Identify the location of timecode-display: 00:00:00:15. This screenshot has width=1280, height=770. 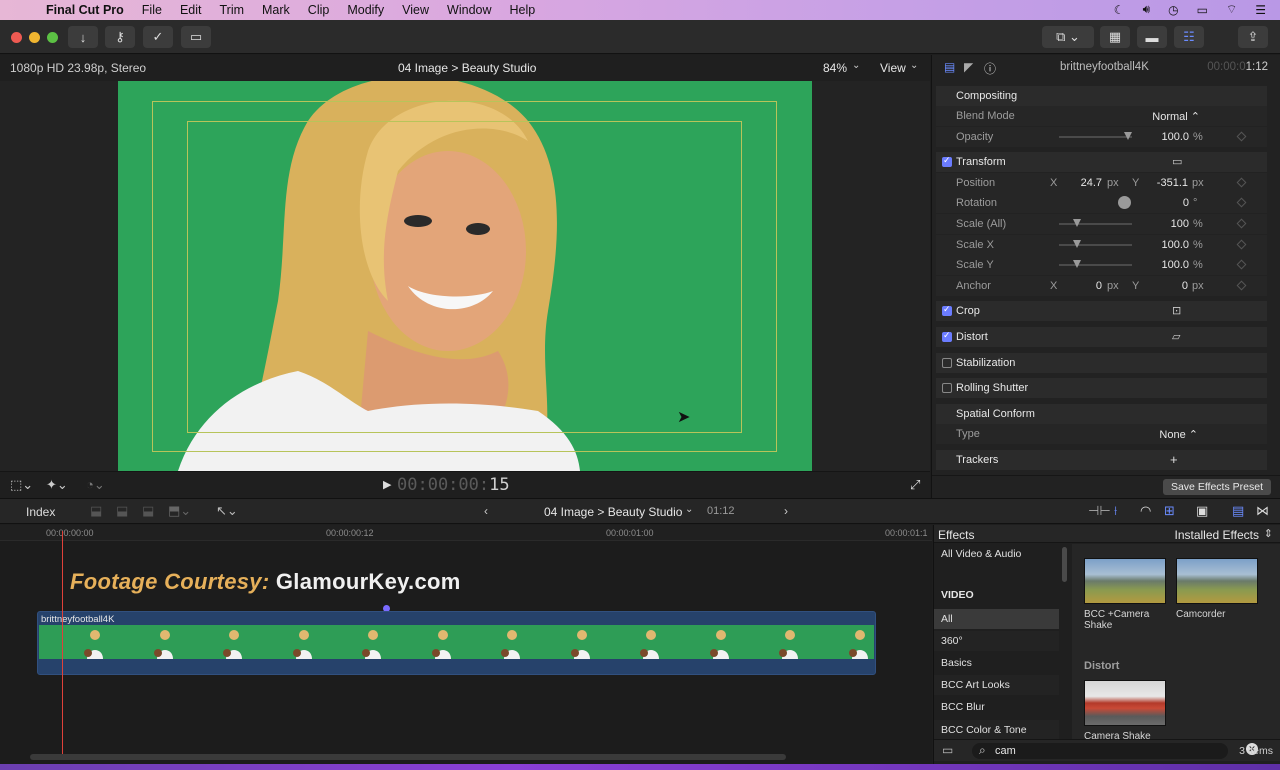
(453, 485).